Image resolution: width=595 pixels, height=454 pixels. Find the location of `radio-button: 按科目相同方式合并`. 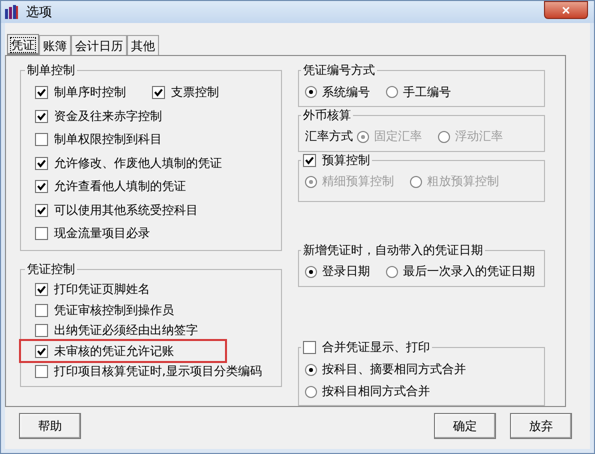

radio-button: 按科目相同方式合并 is located at coordinates (367, 391).